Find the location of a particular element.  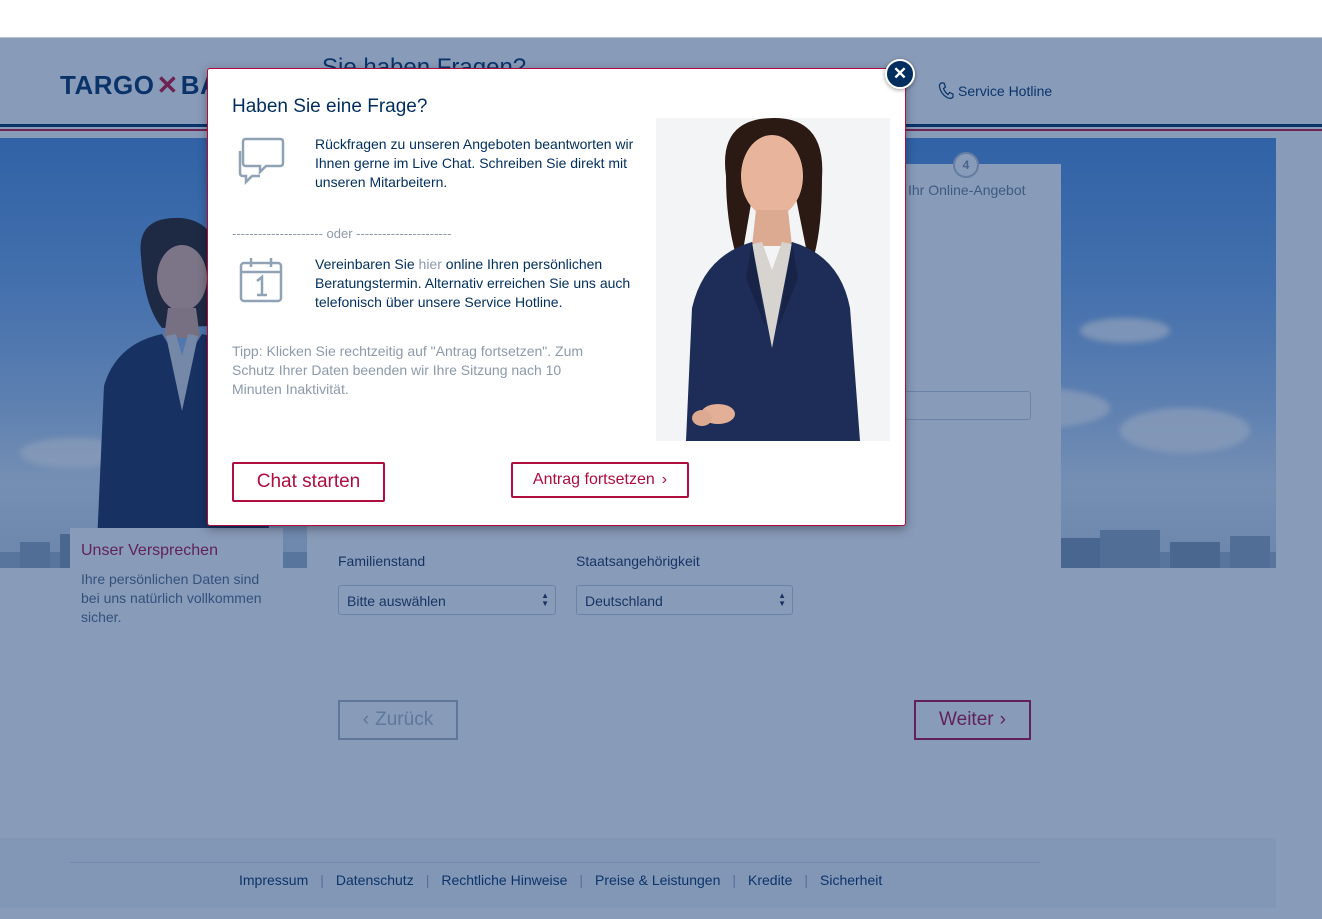

appointment-link: hier is located at coordinates (430, 264).